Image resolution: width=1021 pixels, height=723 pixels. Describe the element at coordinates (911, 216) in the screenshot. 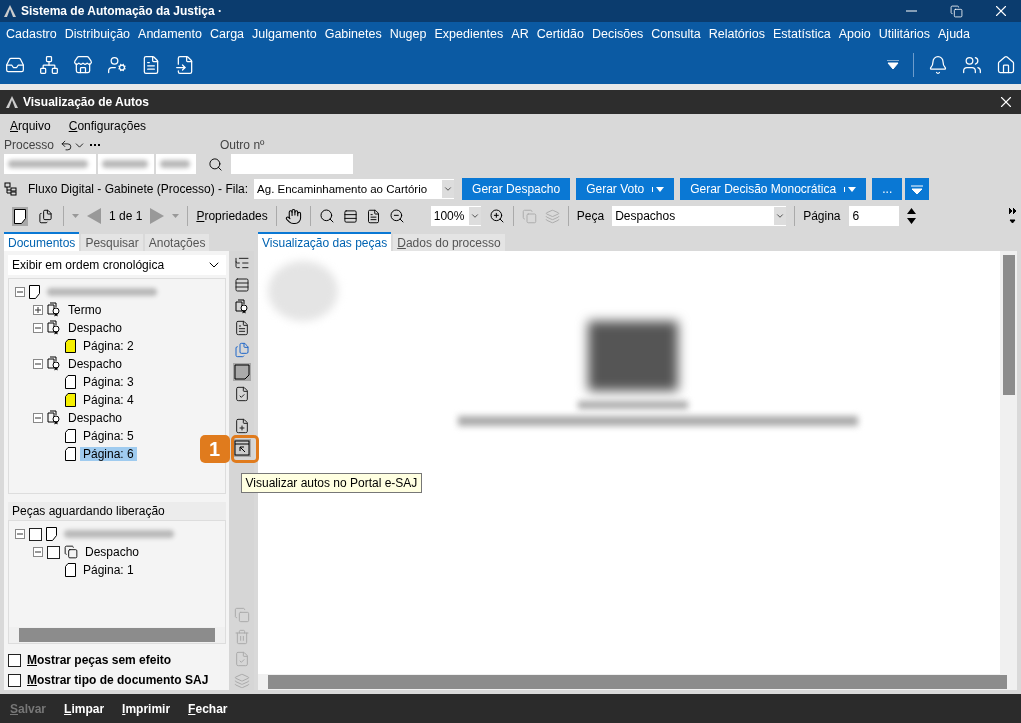

I see `spinner-icon` at that location.